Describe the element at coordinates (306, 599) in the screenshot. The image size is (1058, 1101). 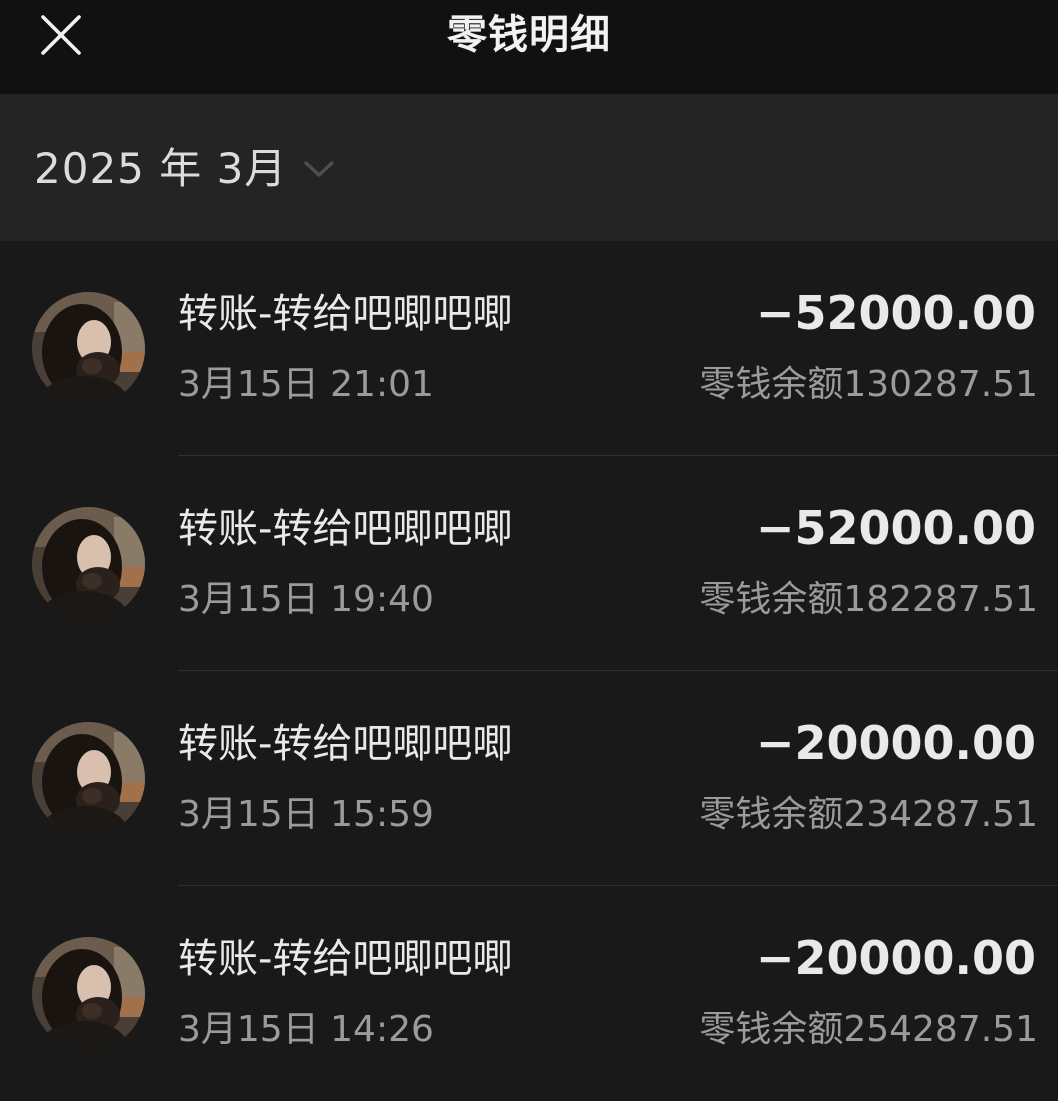
I see `transaction-time: 3月15日 19:40` at that location.